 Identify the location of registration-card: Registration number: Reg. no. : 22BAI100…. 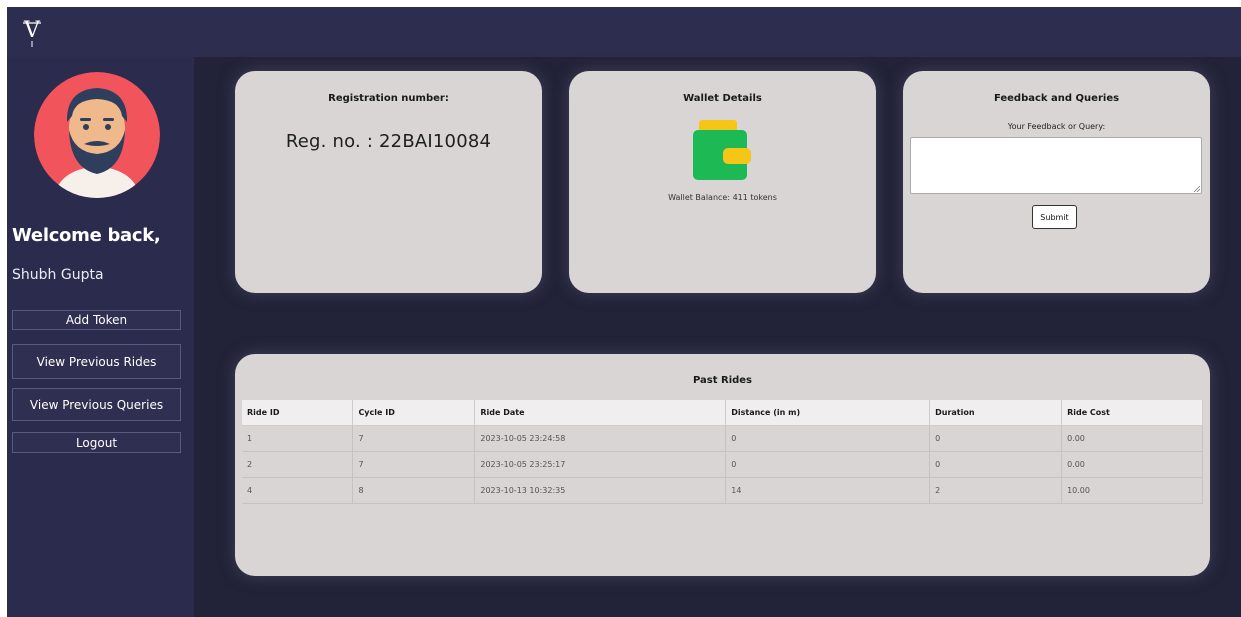
(388, 182).